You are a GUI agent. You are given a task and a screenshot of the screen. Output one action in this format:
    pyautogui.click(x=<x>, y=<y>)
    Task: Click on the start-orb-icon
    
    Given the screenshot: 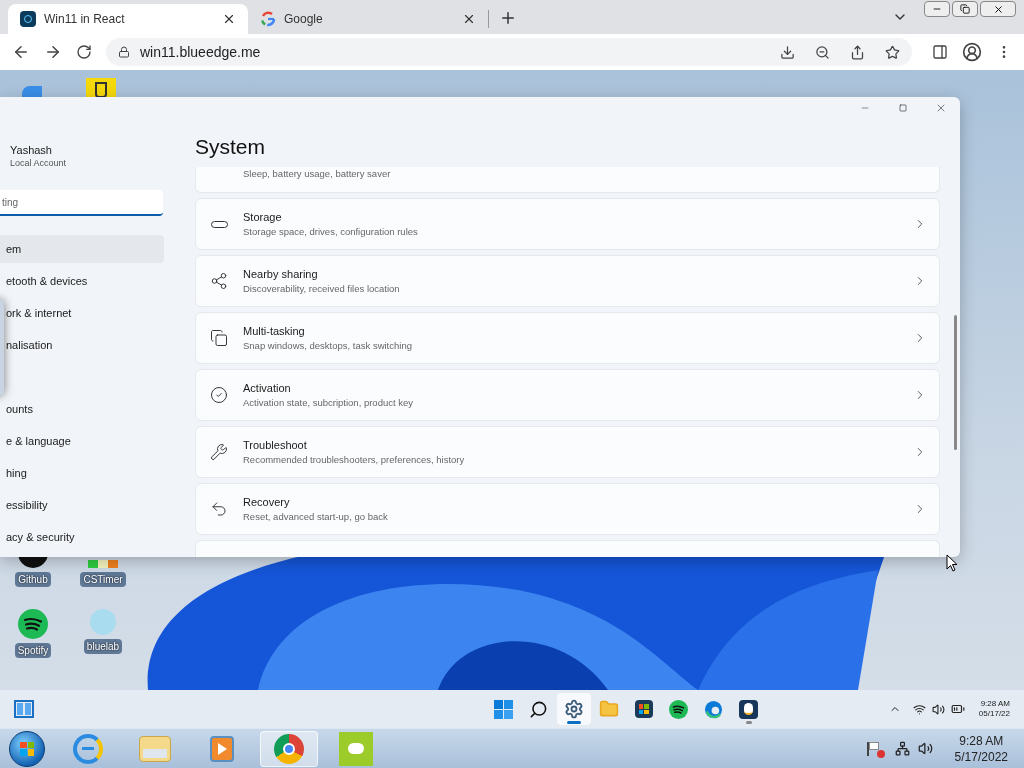 What is the action you would take?
    pyautogui.click(x=27, y=748)
    